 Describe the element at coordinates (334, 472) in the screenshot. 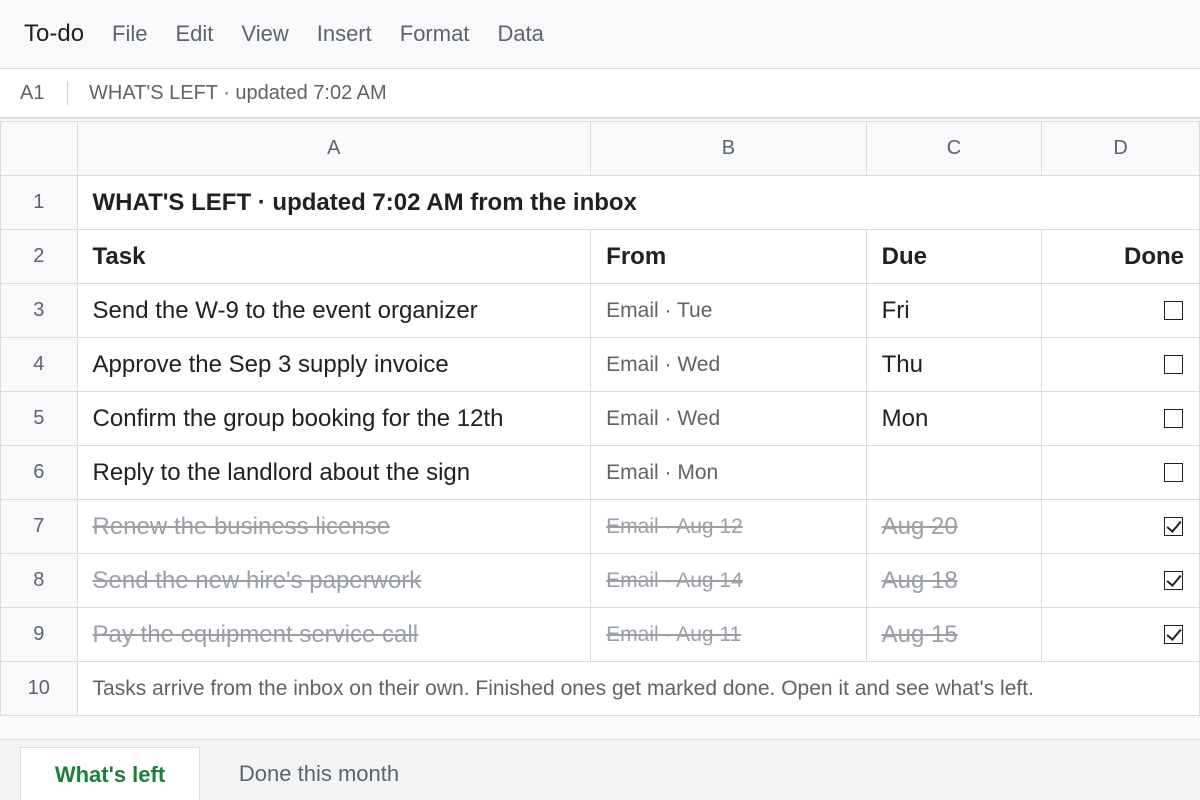

I see `task-cell: Reply to the landlord about the sign` at that location.